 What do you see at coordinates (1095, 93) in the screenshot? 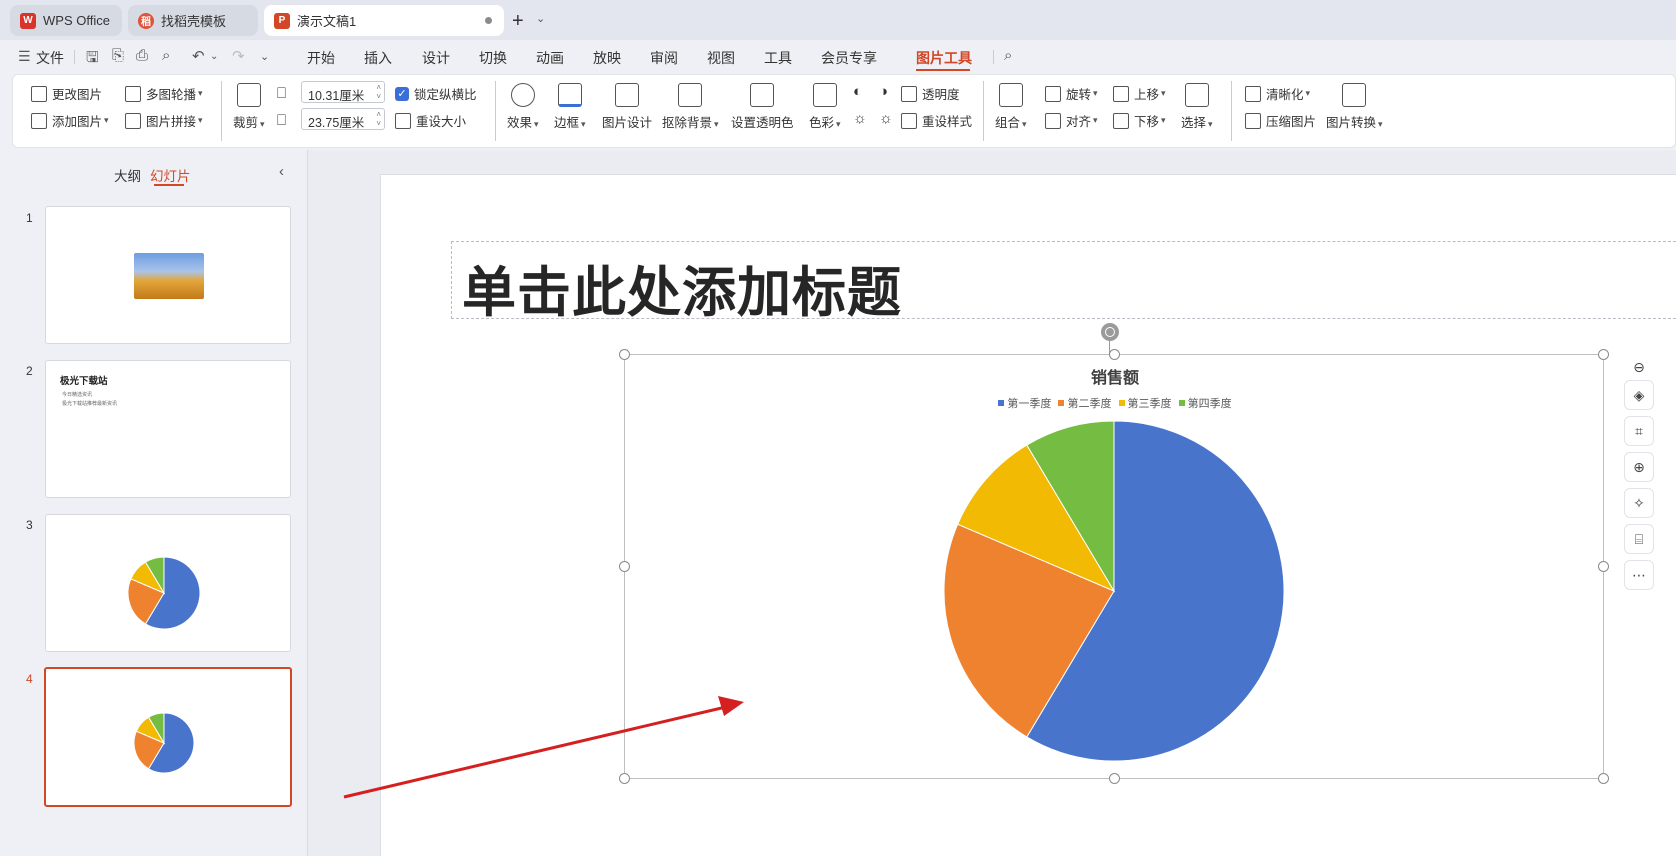
I see `caret-icon: ▾` at bounding box center [1095, 93].